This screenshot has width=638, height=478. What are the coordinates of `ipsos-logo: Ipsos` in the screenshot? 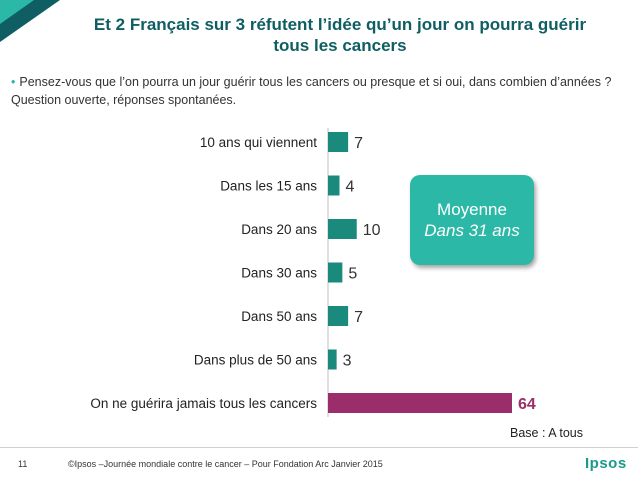 It's located at (606, 463).